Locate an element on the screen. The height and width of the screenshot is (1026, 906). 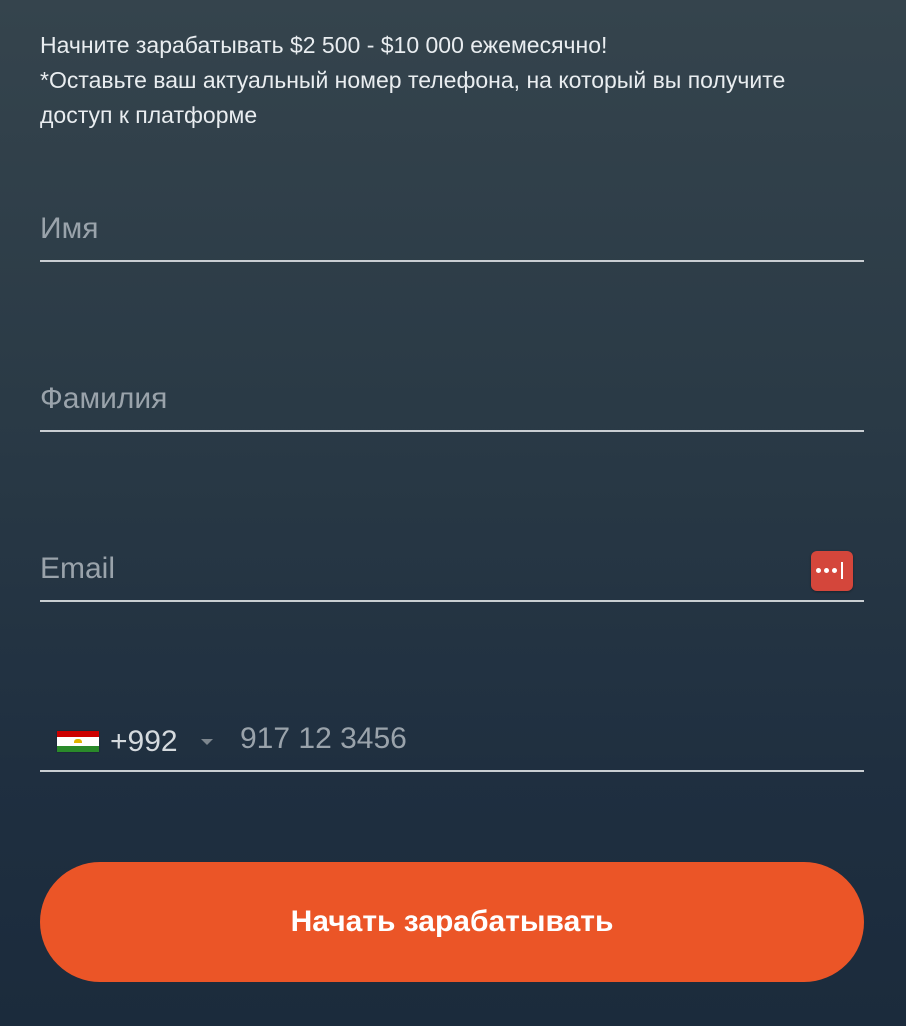
first-name-input is located at coordinates (420, 229).